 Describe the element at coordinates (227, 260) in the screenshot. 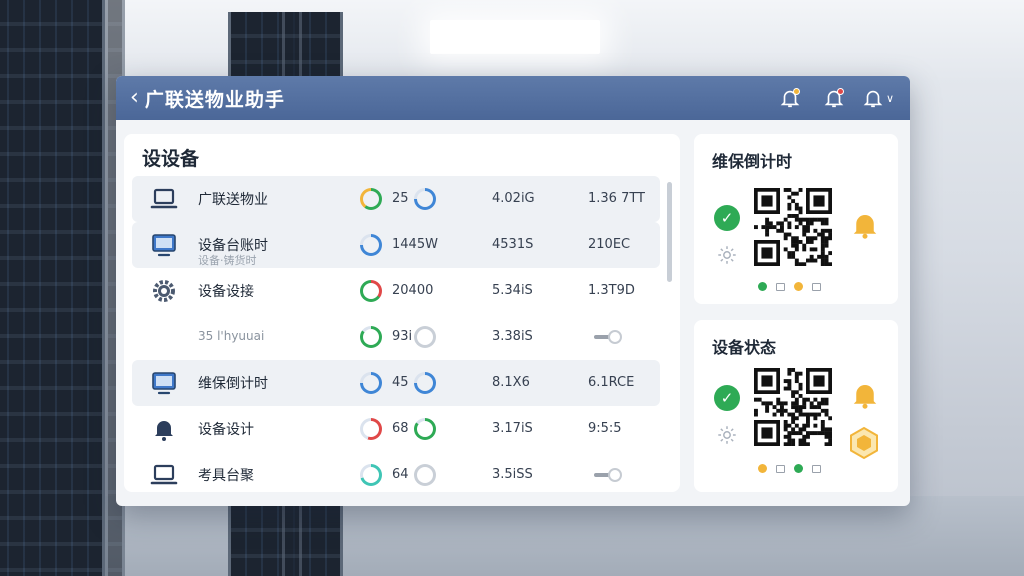

I see `device-subtitle: 设备·铸货时` at that location.